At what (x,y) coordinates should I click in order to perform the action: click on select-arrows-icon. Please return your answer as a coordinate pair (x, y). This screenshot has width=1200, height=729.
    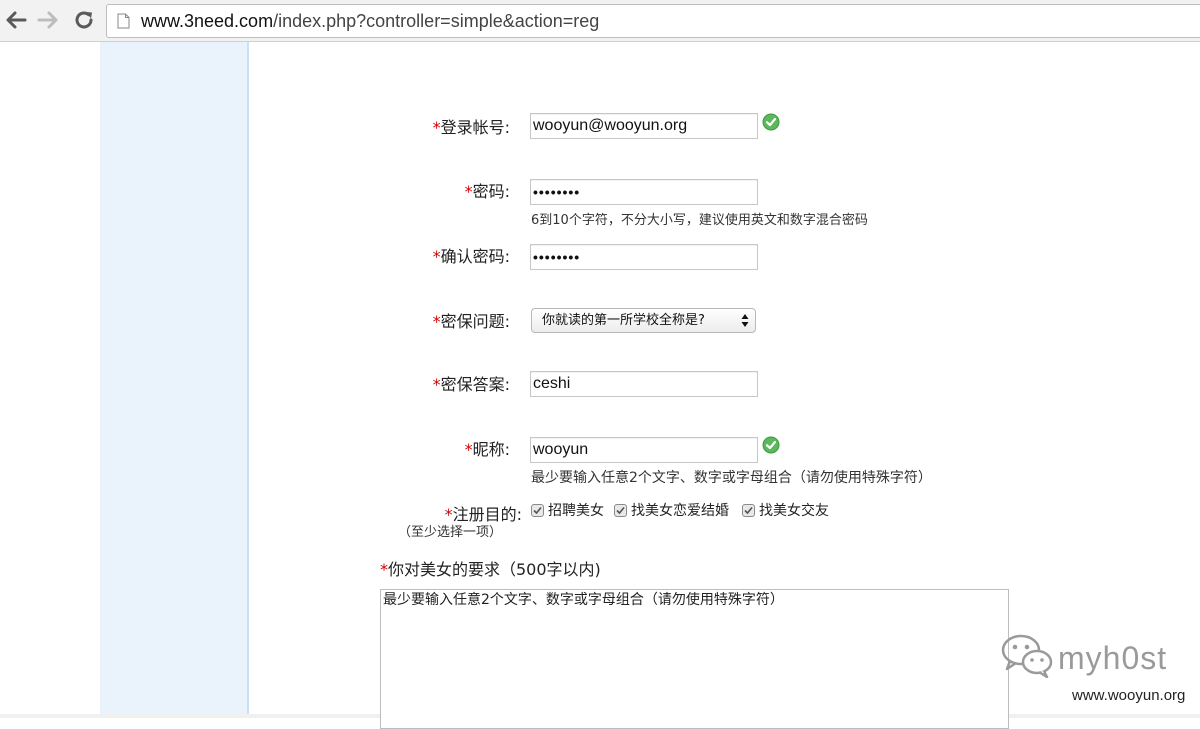
    Looking at the image, I should click on (745, 320).